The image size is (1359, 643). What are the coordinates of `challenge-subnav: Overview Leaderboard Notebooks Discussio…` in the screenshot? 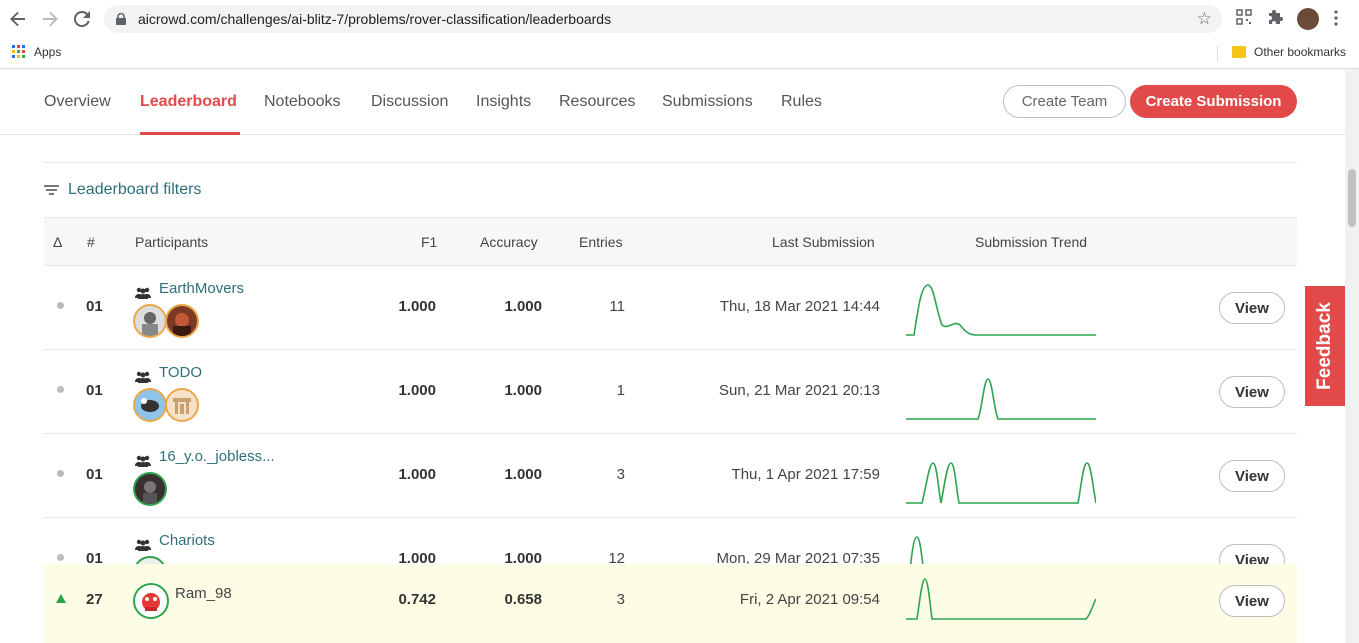 It's located at (672, 102).